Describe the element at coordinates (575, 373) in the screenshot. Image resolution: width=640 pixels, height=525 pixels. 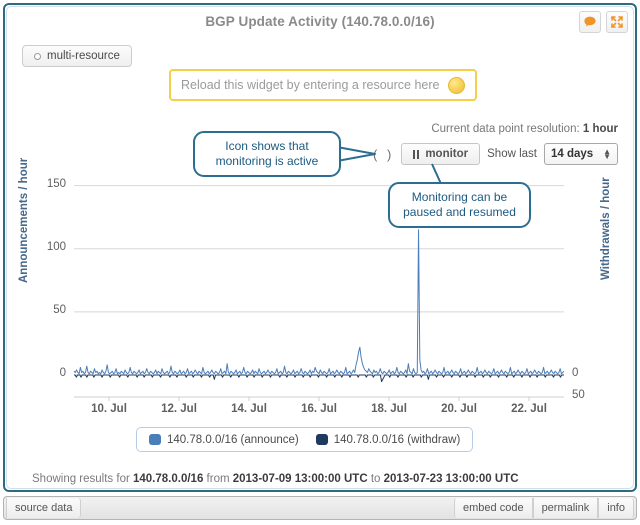
I see `y-tick-right-0: 0` at that location.